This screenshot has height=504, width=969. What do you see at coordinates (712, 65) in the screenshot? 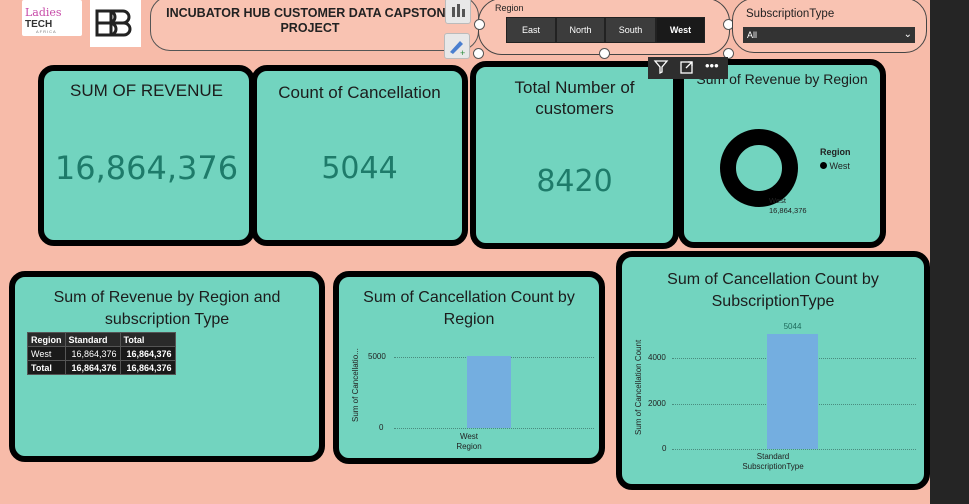
I see `more-options-icon: •••` at bounding box center [712, 65].